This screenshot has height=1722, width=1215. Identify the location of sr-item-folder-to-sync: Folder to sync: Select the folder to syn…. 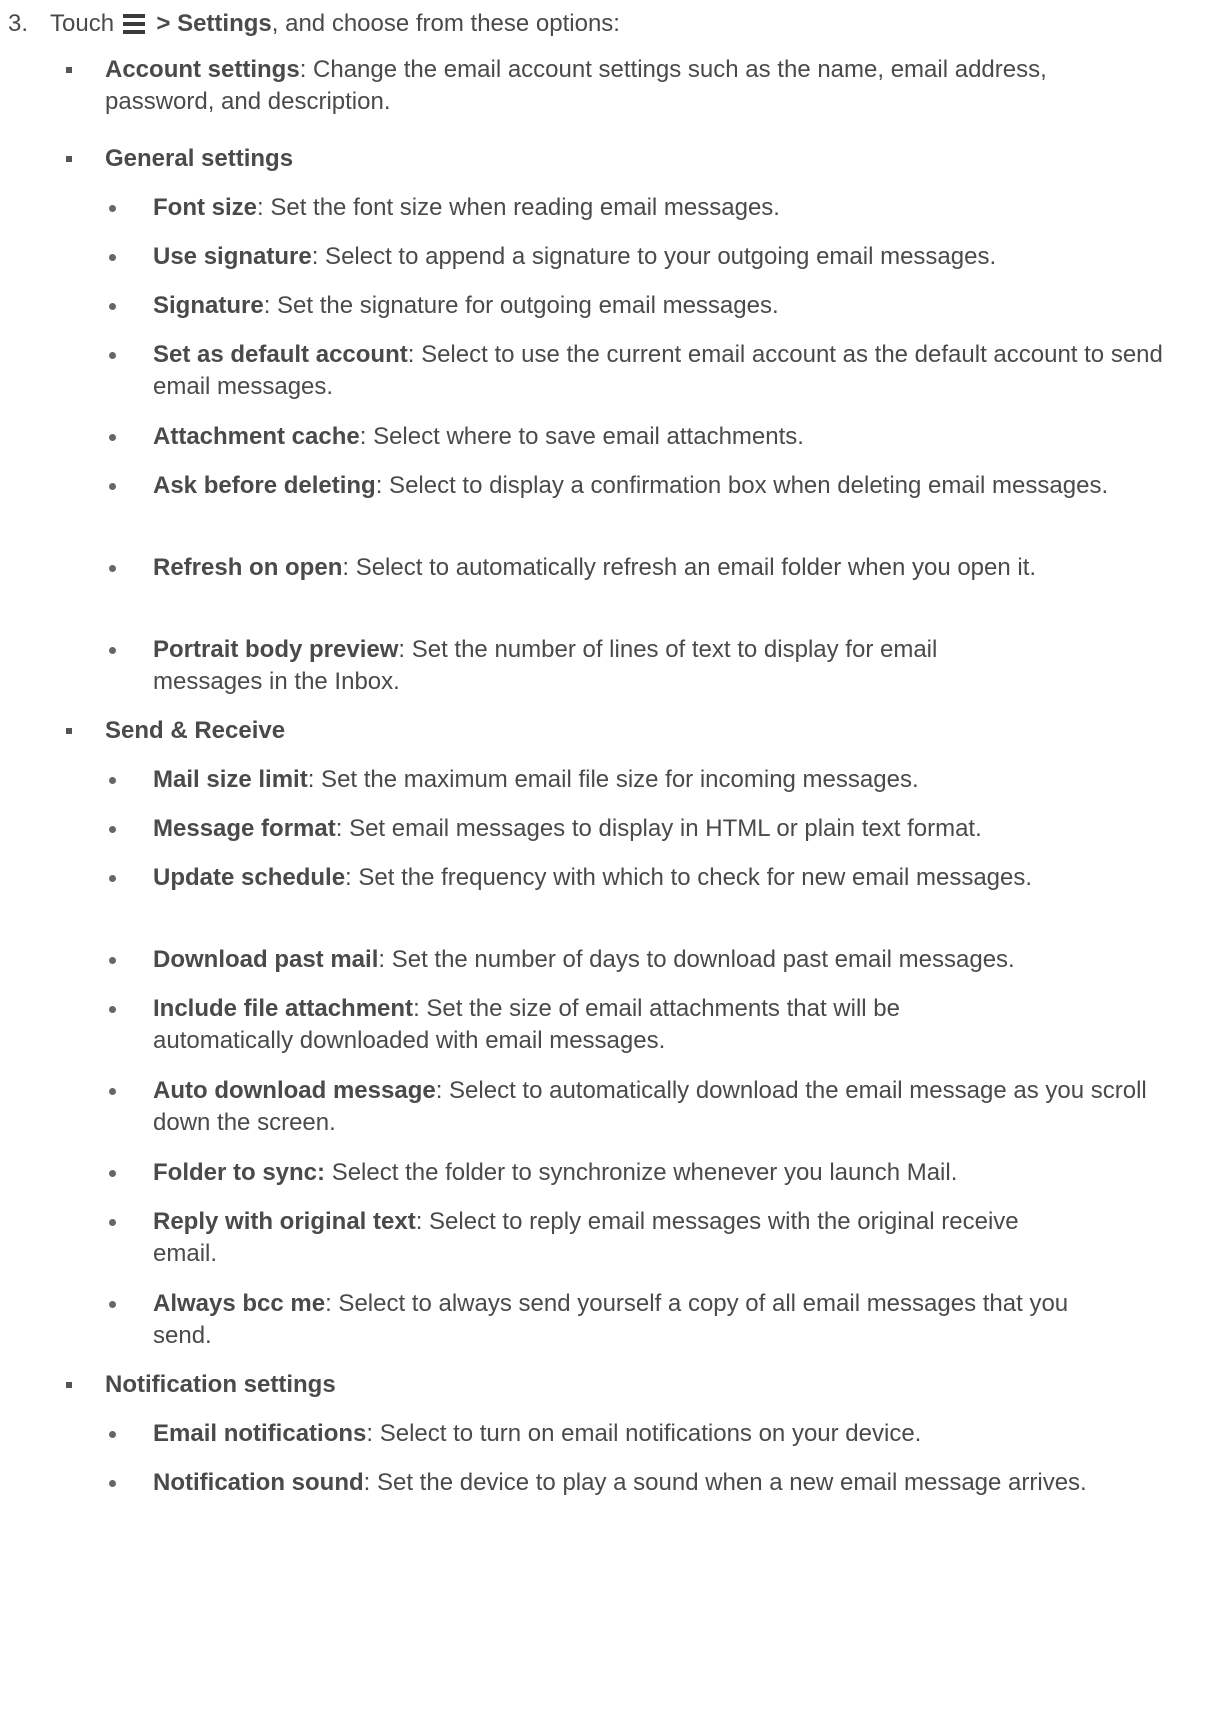
(555, 1172).